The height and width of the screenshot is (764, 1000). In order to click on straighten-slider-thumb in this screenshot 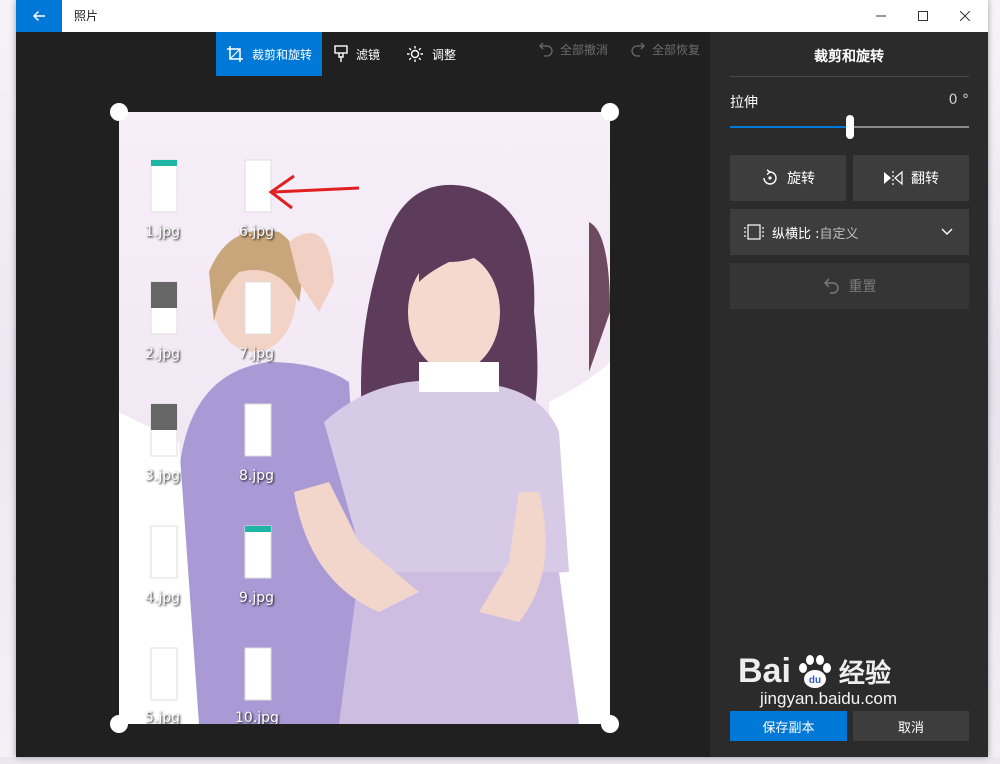, I will do `click(849, 127)`.